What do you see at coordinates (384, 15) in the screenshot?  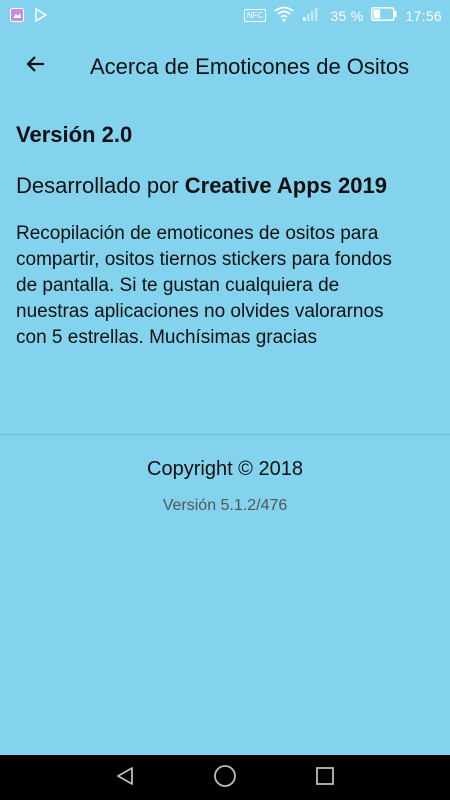 I see `battery-icon` at bounding box center [384, 15].